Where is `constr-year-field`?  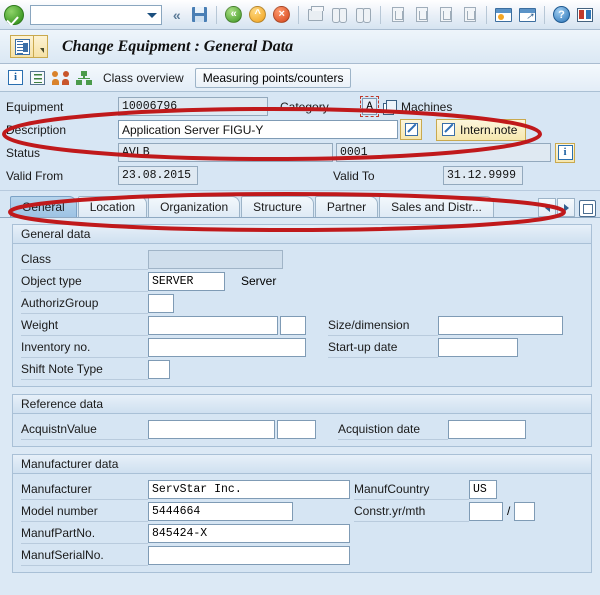 constr-year-field is located at coordinates (486, 511).